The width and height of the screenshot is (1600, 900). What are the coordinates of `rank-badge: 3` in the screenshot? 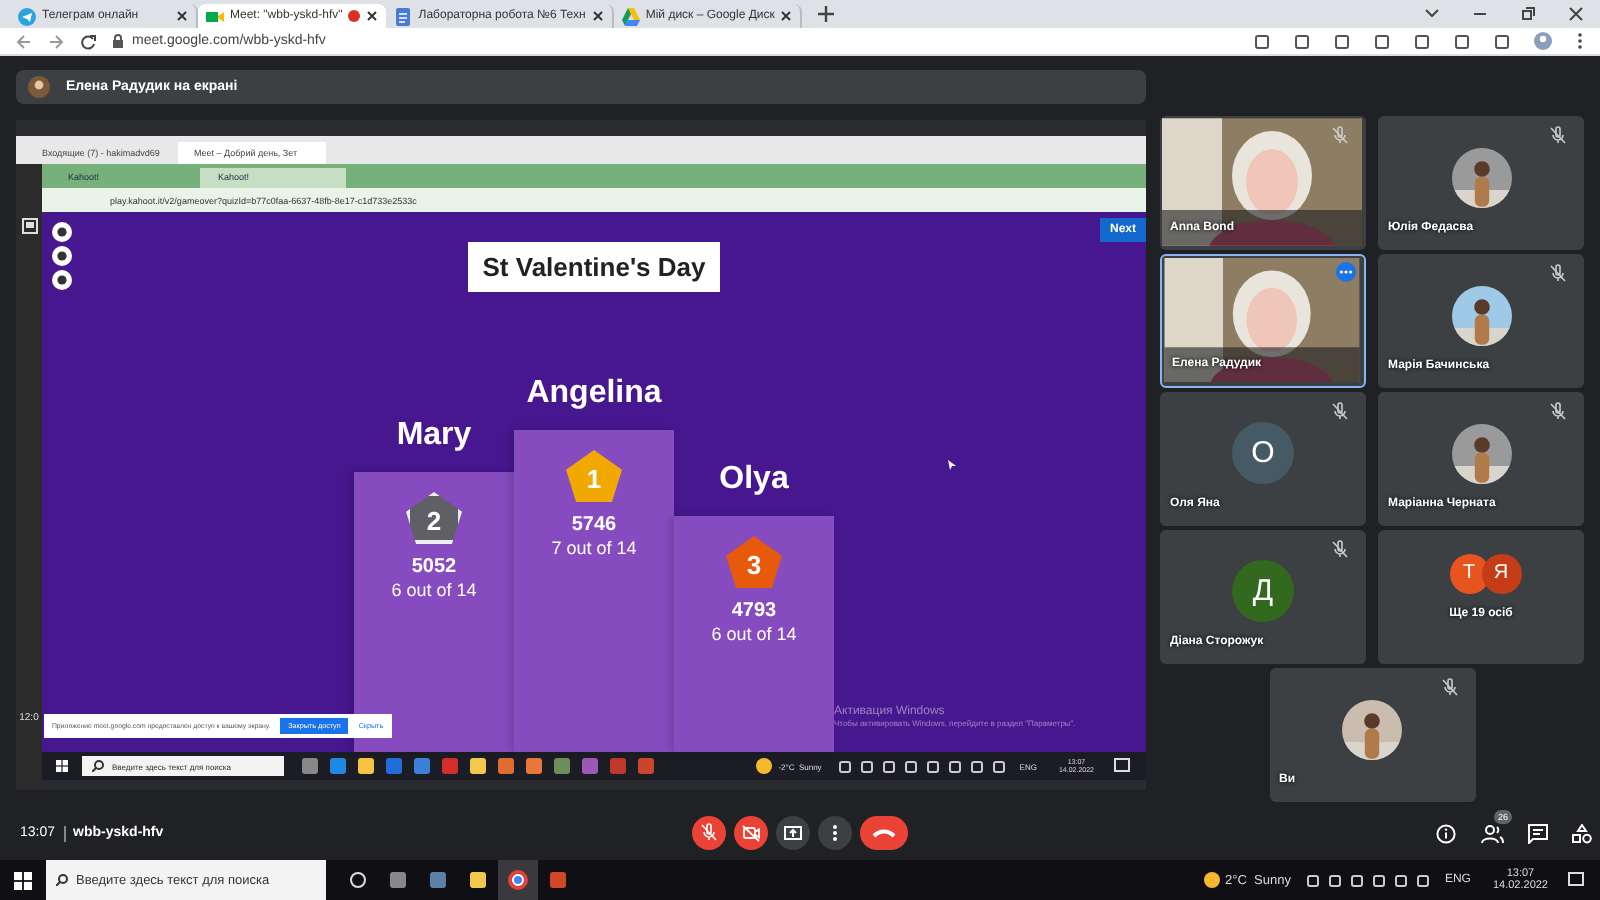 It's located at (754, 562).